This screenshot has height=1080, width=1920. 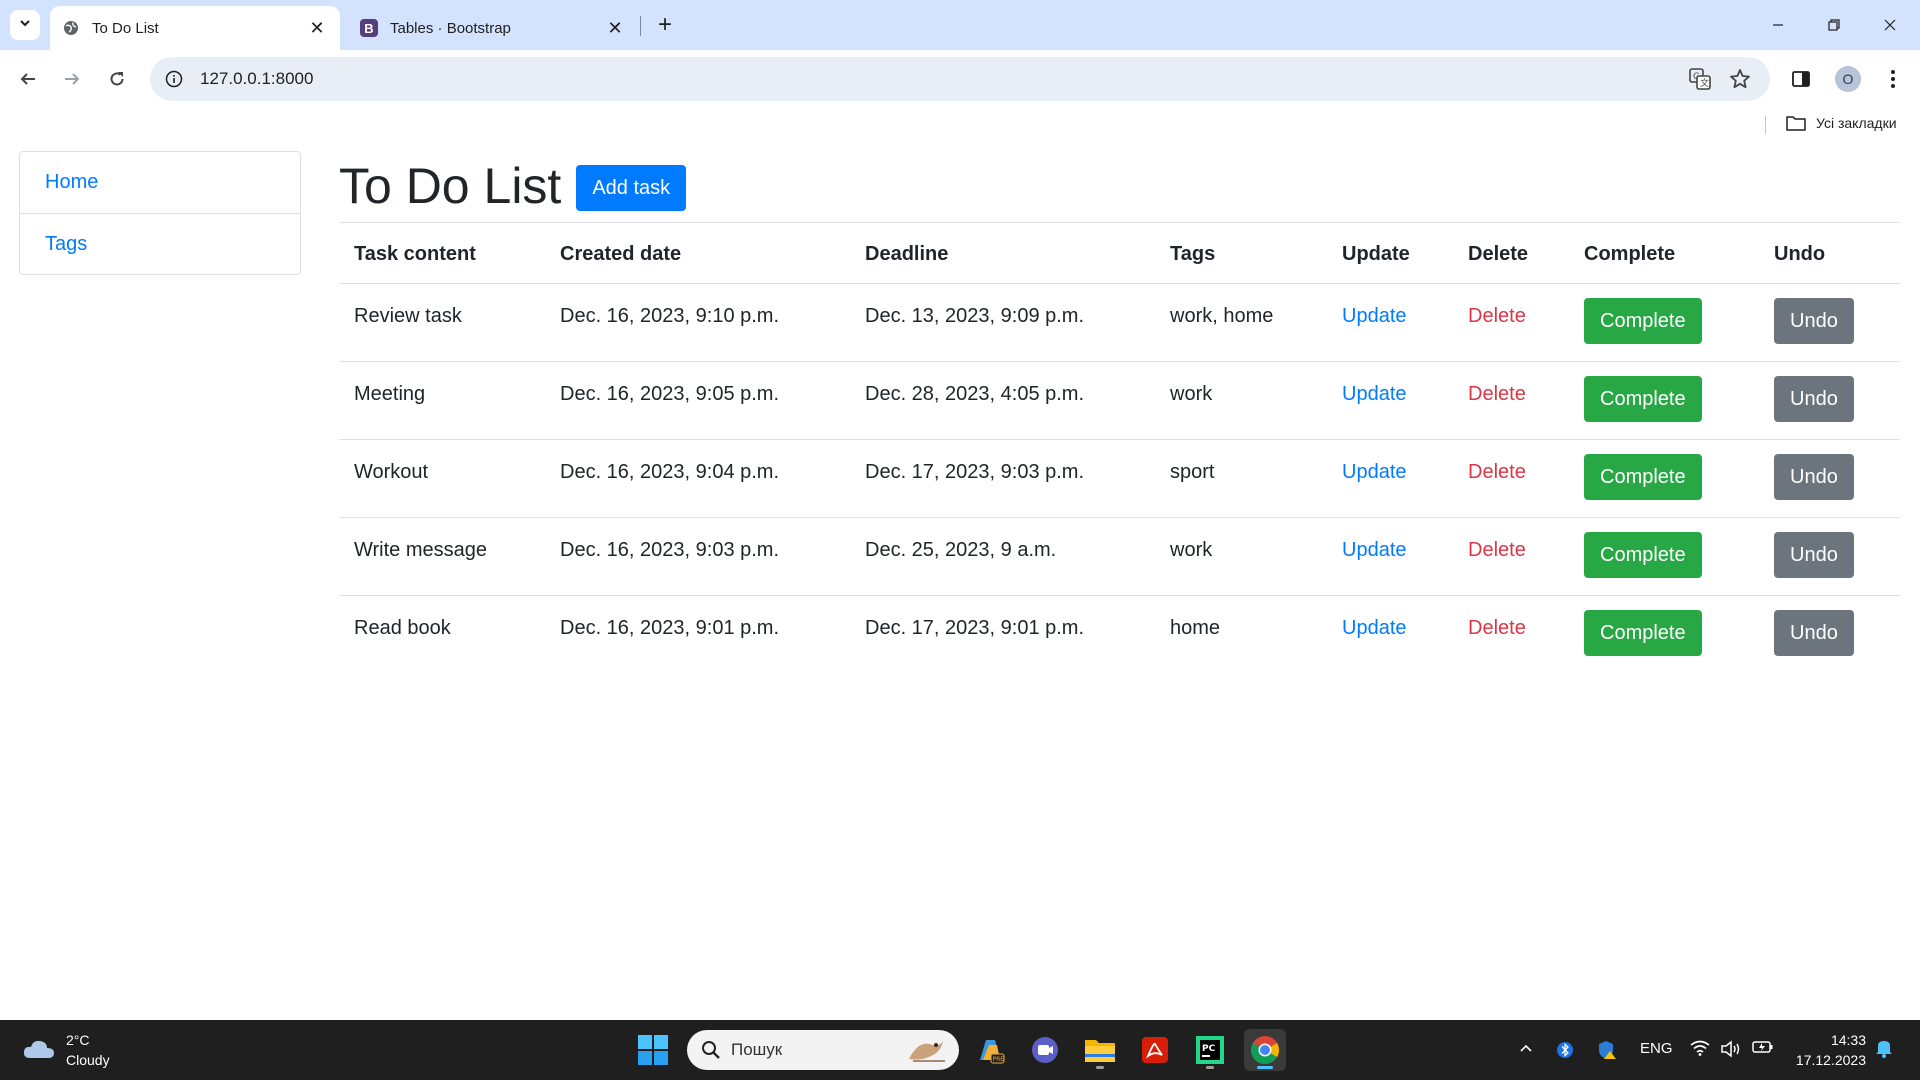 What do you see at coordinates (1241, 253) in the screenshot?
I see `column-header-tags: Tags` at bounding box center [1241, 253].